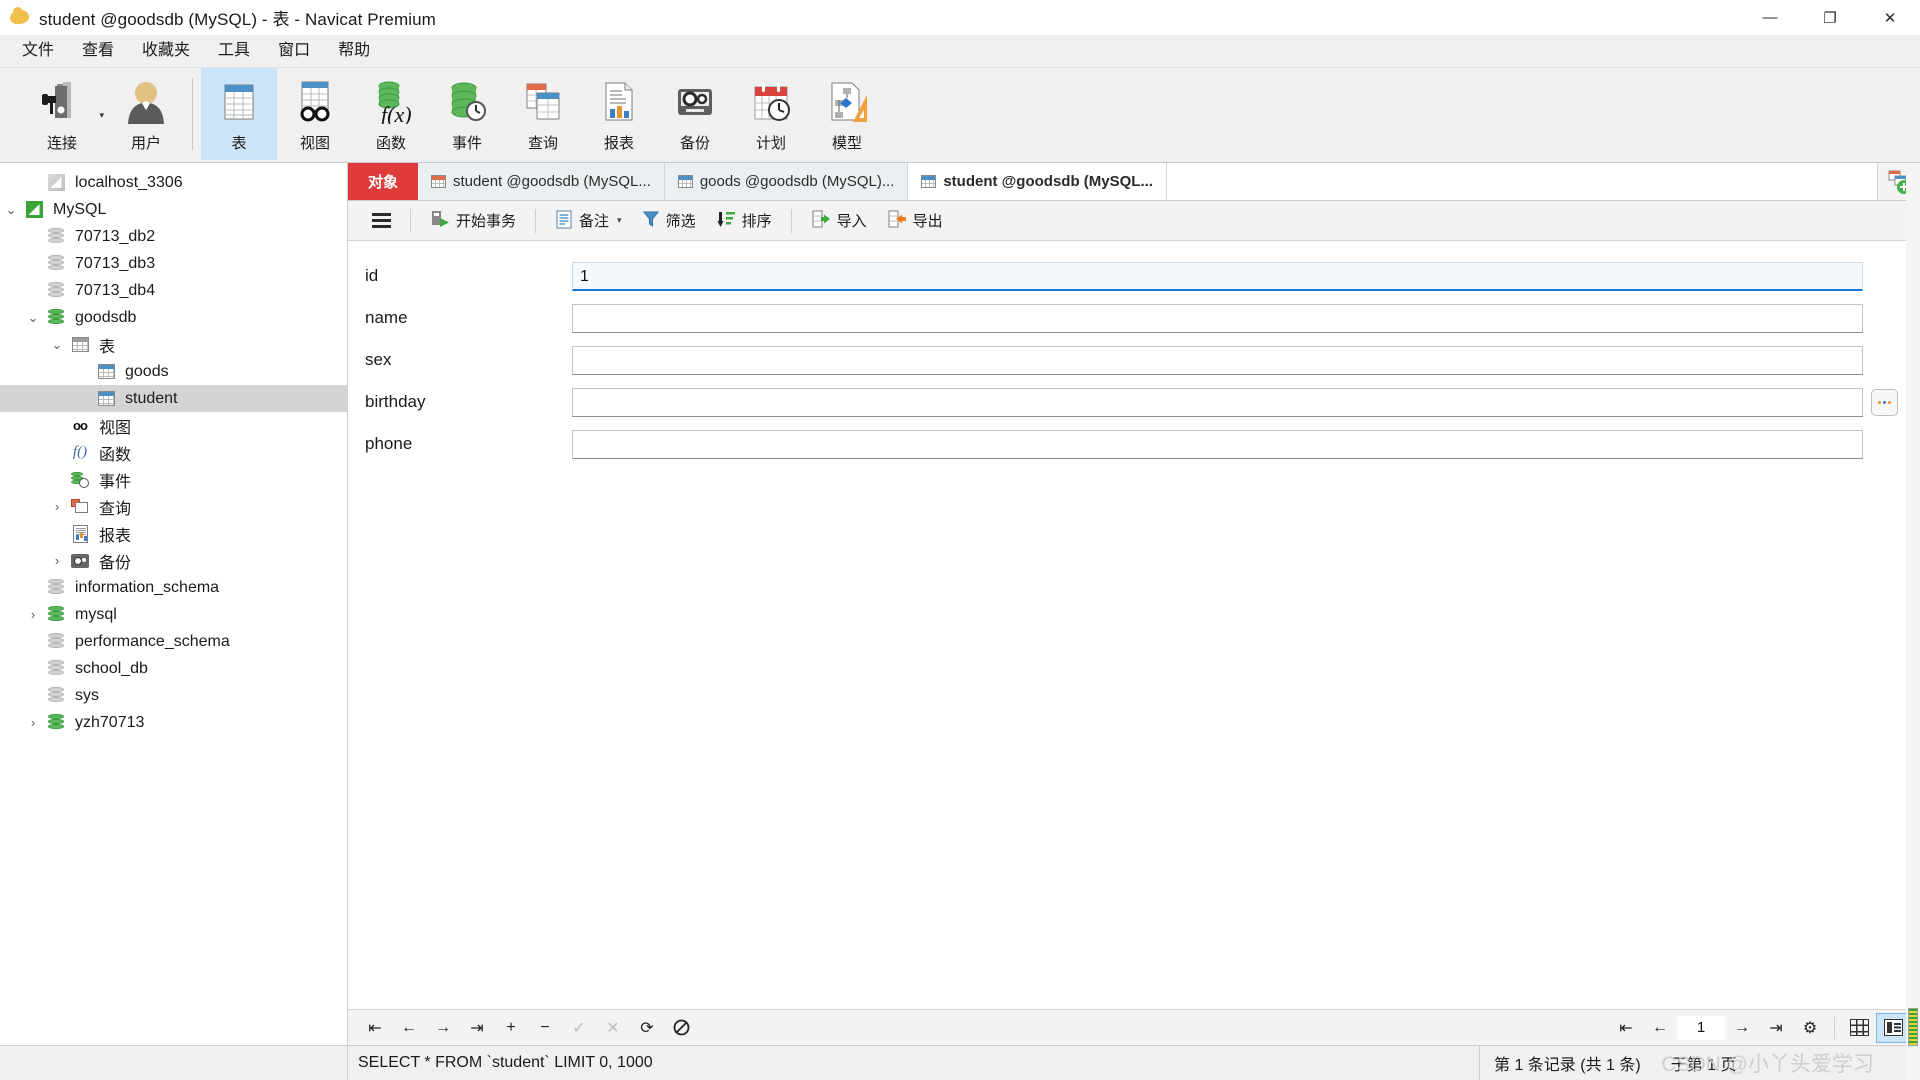  I want to click on tree-node-performance-schema: performance_schema, so click(173, 641).